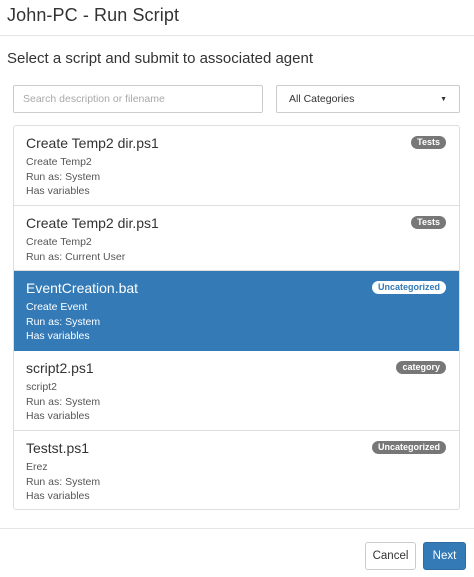  Describe the element at coordinates (237, 528) in the screenshot. I see `footer-divider` at that location.